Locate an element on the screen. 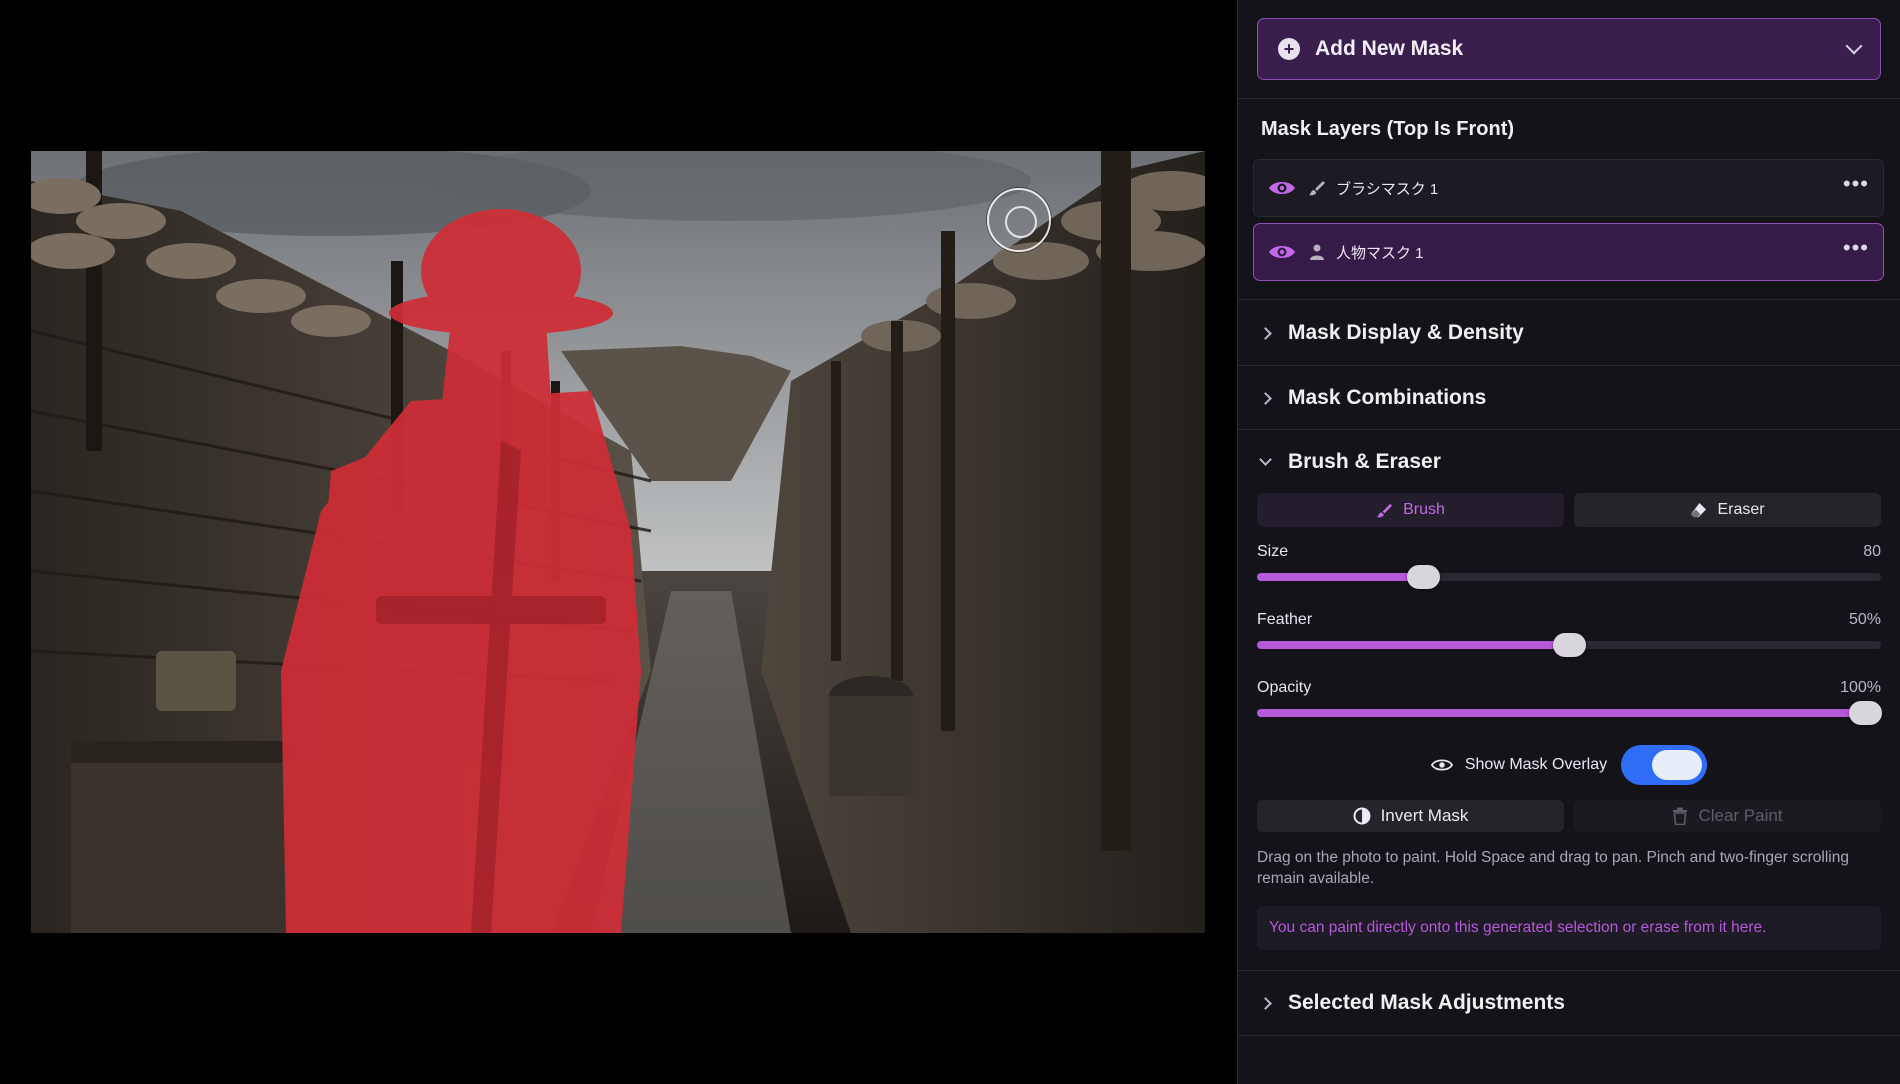 The width and height of the screenshot is (1900, 1084). mask-layer-name: ブラシマスク 1 is located at coordinates (1387, 189).